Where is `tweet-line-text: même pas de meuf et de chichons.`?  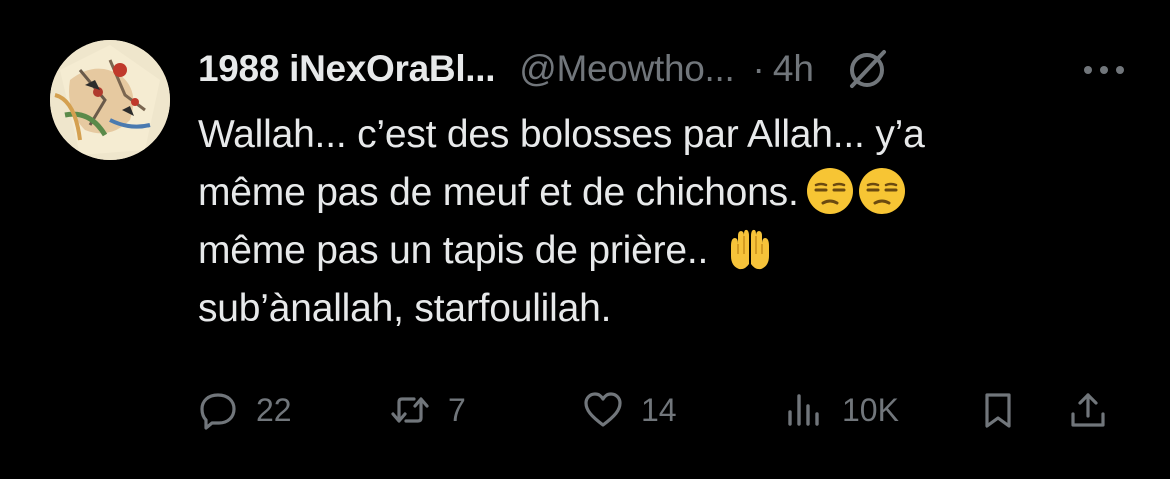
tweet-line-text: même pas de meuf et de chichons. is located at coordinates (498, 192).